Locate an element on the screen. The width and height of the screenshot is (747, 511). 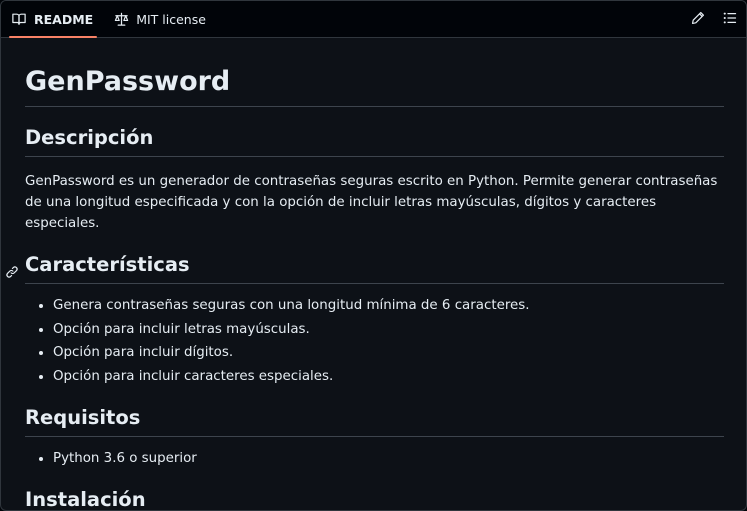
tab-readme: README is located at coordinates (52, 19).